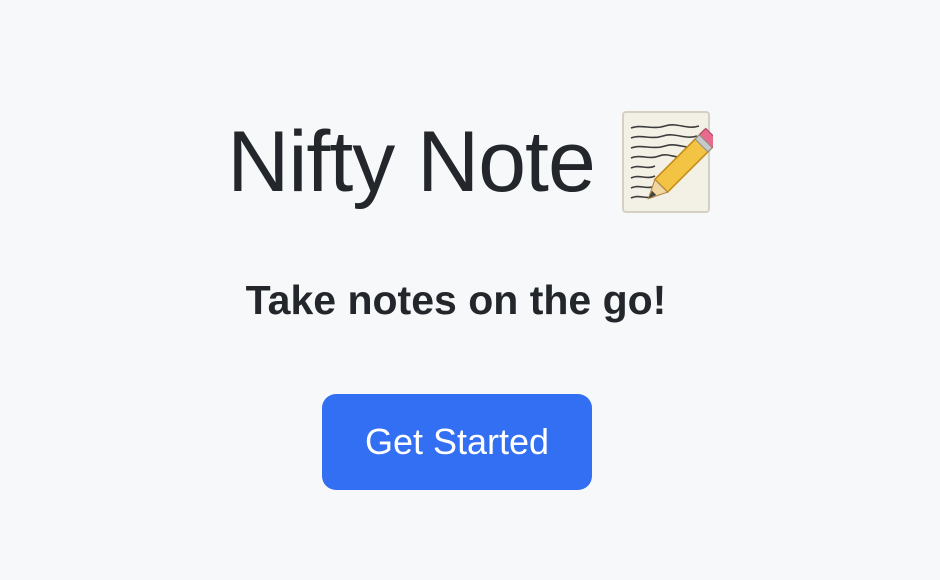 This screenshot has height=580, width=940. Describe the element at coordinates (456, 300) in the screenshot. I see `hero-subtitle: Take notes on the go!` at that location.